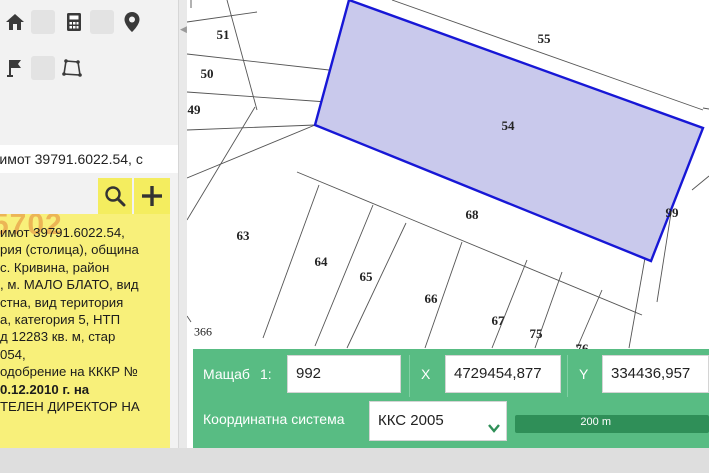  What do you see at coordinates (411, 420) in the screenshot?
I see `crs-selected-value: ККС 2005` at bounding box center [411, 420].